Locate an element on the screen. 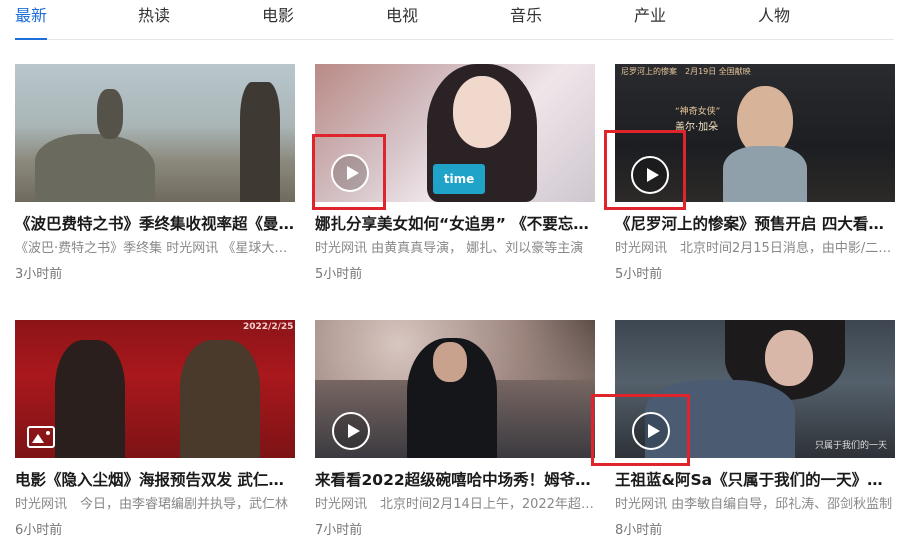 Image resolution: width=914 pixels, height=548 pixels. card-description: 时光网讯 北京时间2月15日消息，由中影/二十世纪 is located at coordinates (755, 248).